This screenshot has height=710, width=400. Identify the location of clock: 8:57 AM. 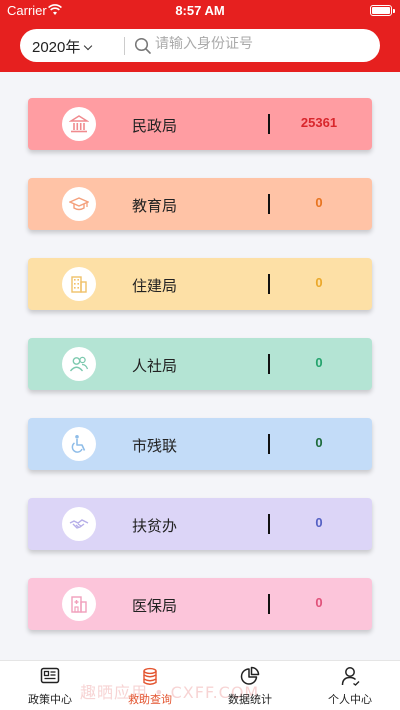
(200, 10).